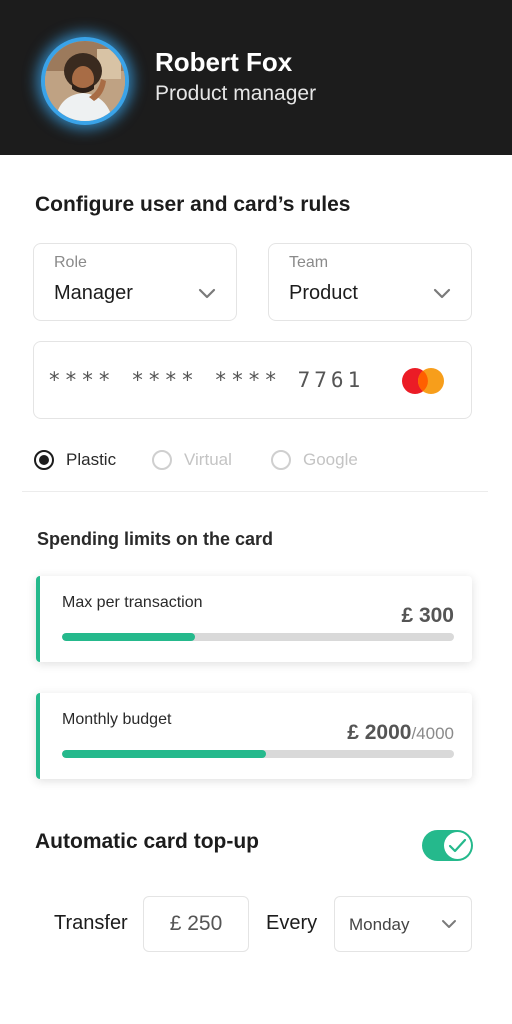  I want to click on transfer-amount-input: £ 250, so click(196, 924).